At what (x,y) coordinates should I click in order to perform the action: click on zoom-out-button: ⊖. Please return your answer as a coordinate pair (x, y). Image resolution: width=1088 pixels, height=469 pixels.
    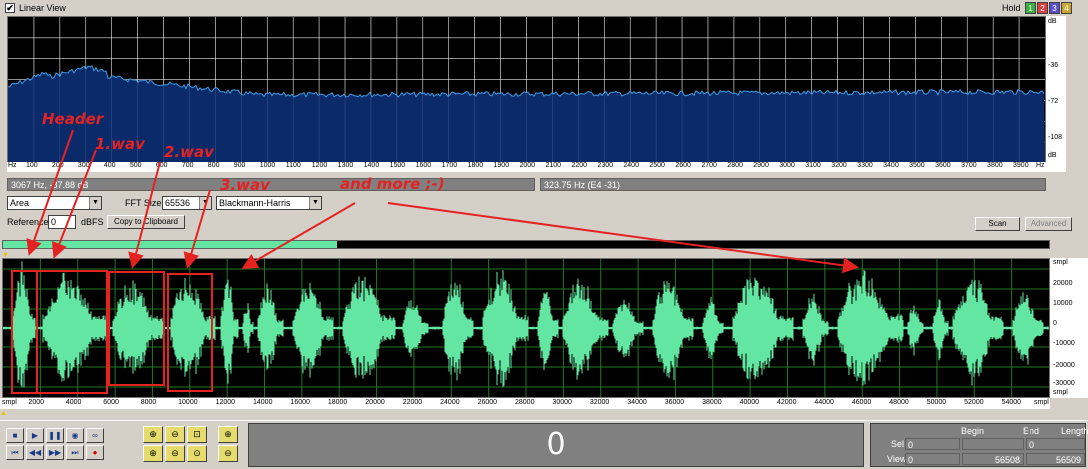
    Looking at the image, I should click on (175, 434).